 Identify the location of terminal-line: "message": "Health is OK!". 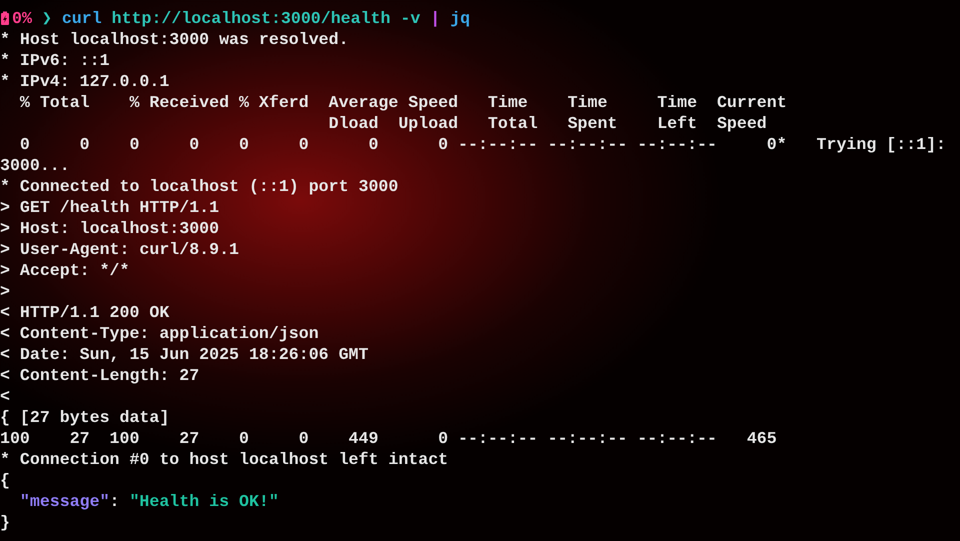
(149, 501).